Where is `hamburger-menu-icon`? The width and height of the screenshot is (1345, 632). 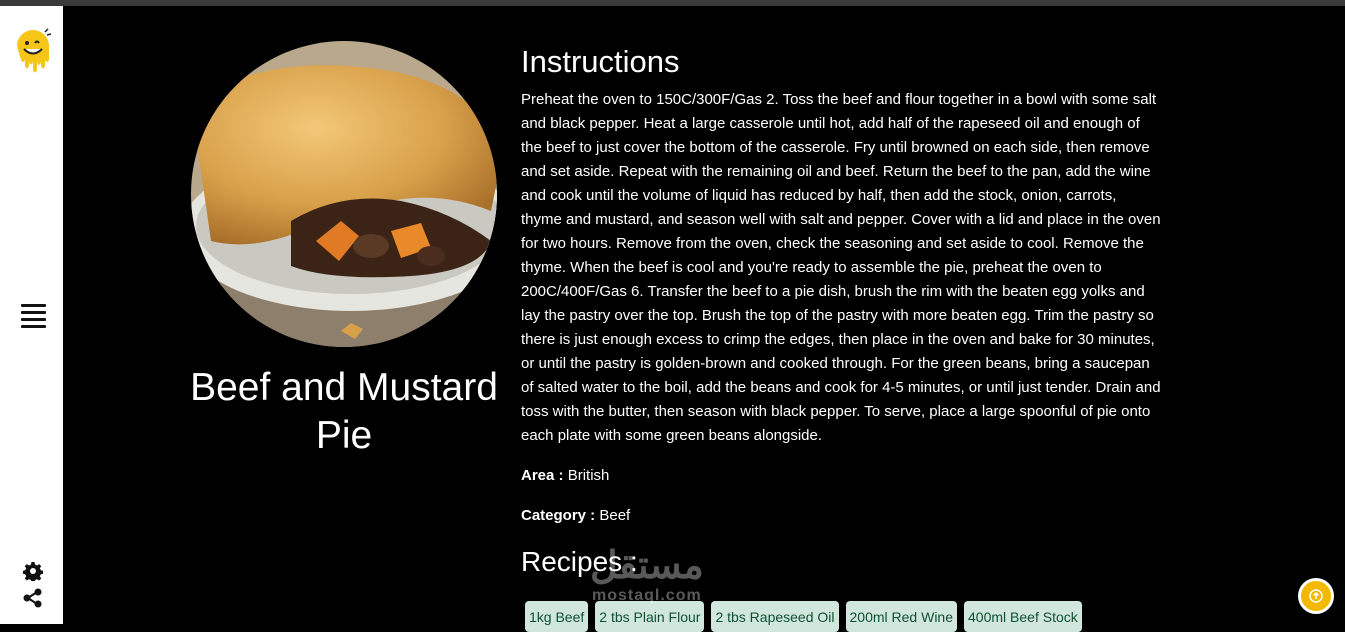 hamburger-menu-icon is located at coordinates (33, 317).